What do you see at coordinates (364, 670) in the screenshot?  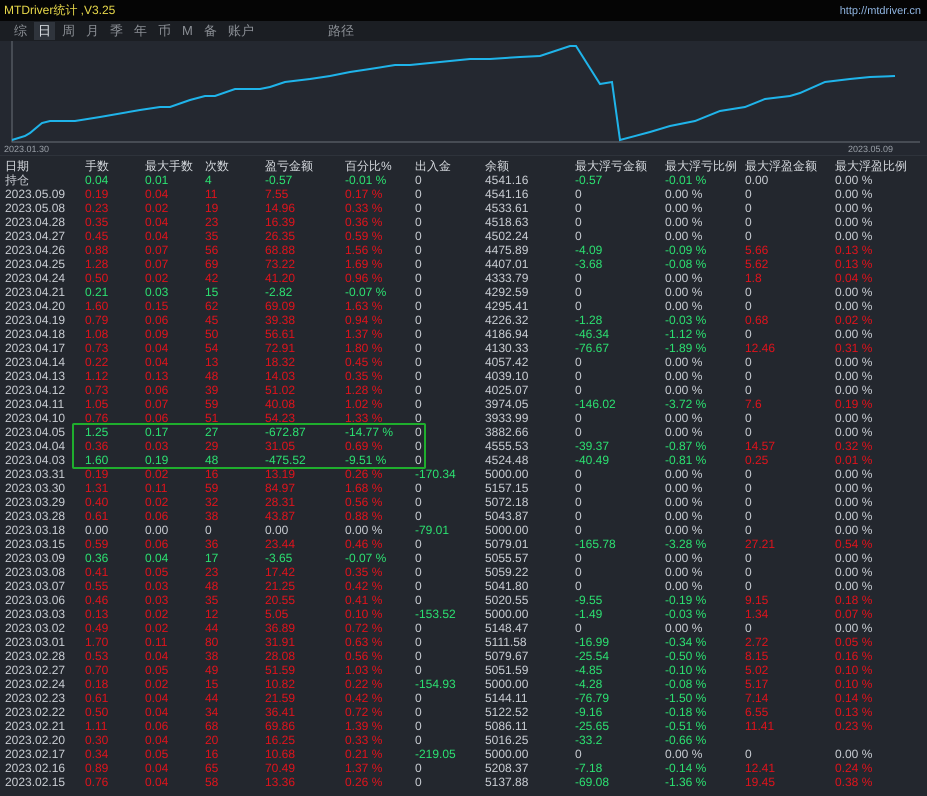 I see `table-cell-text: 1.03 %` at bounding box center [364, 670].